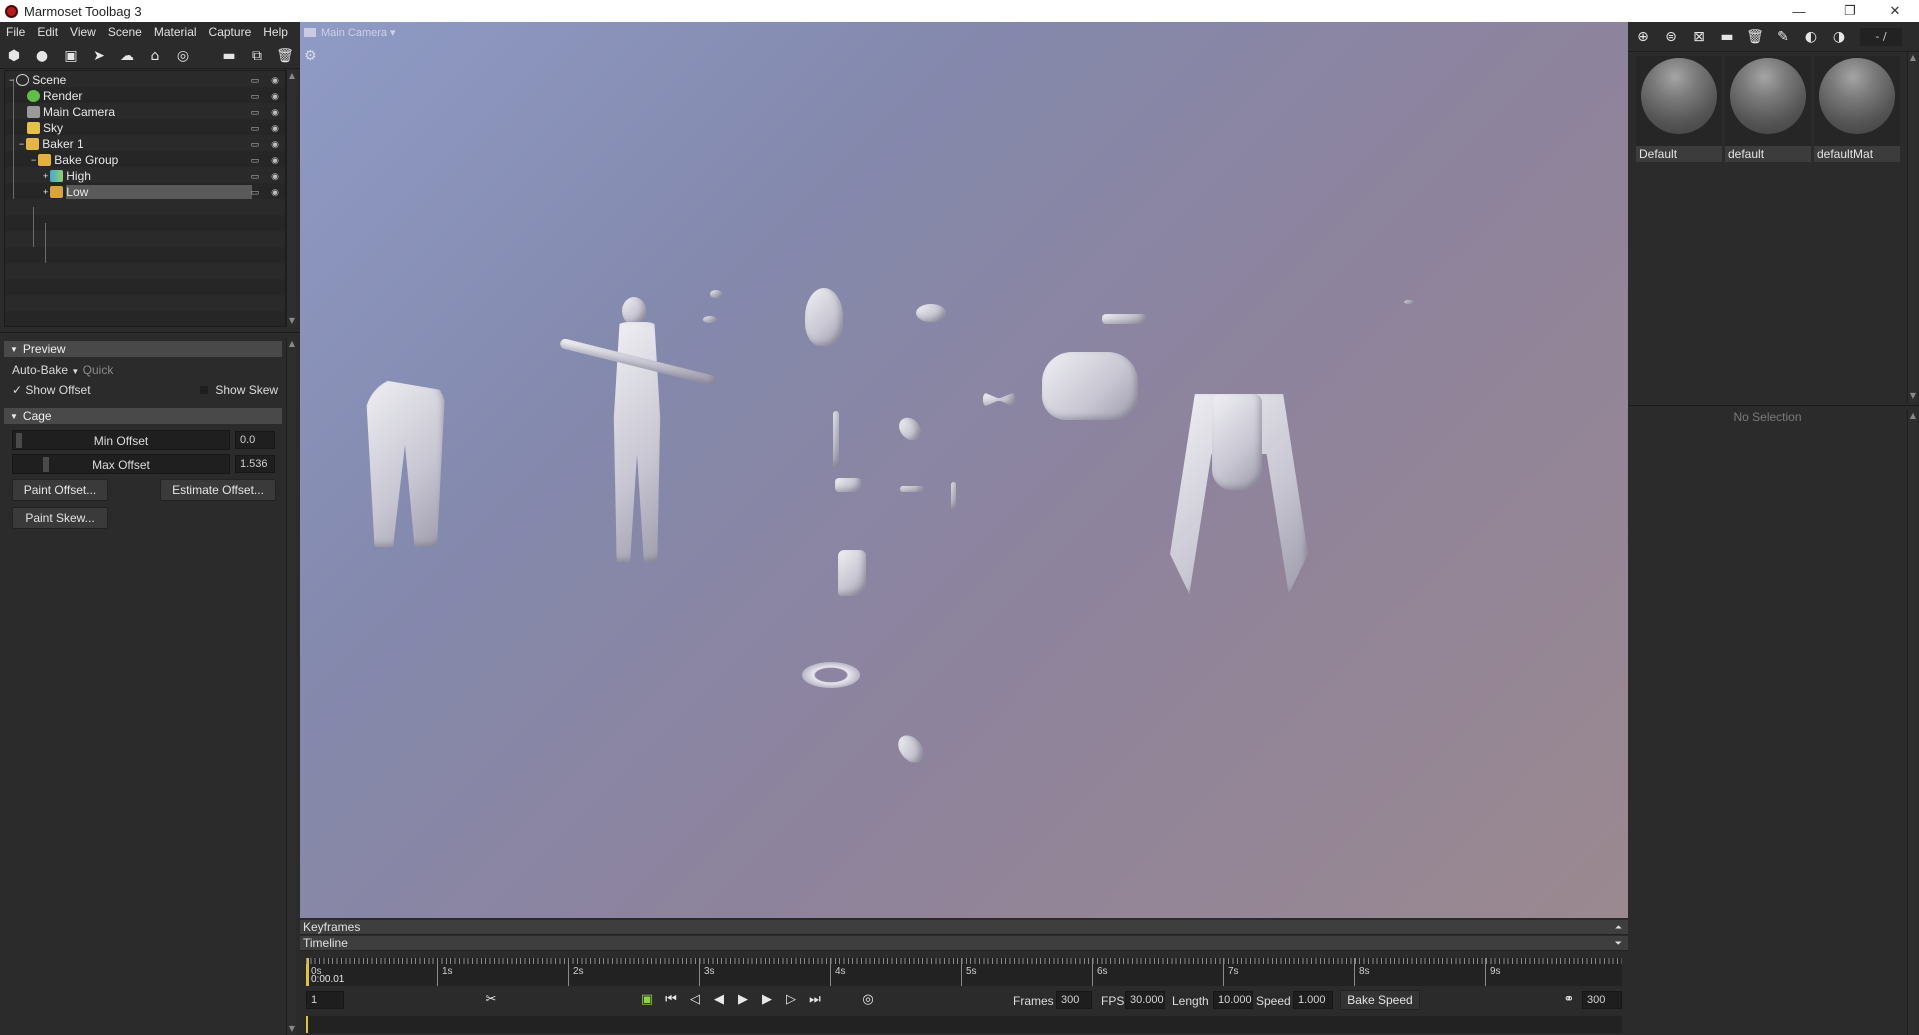  Describe the element at coordinates (145, 128) in the screenshot. I see `outliner-item-sky: Sky ▭ ◉` at that location.